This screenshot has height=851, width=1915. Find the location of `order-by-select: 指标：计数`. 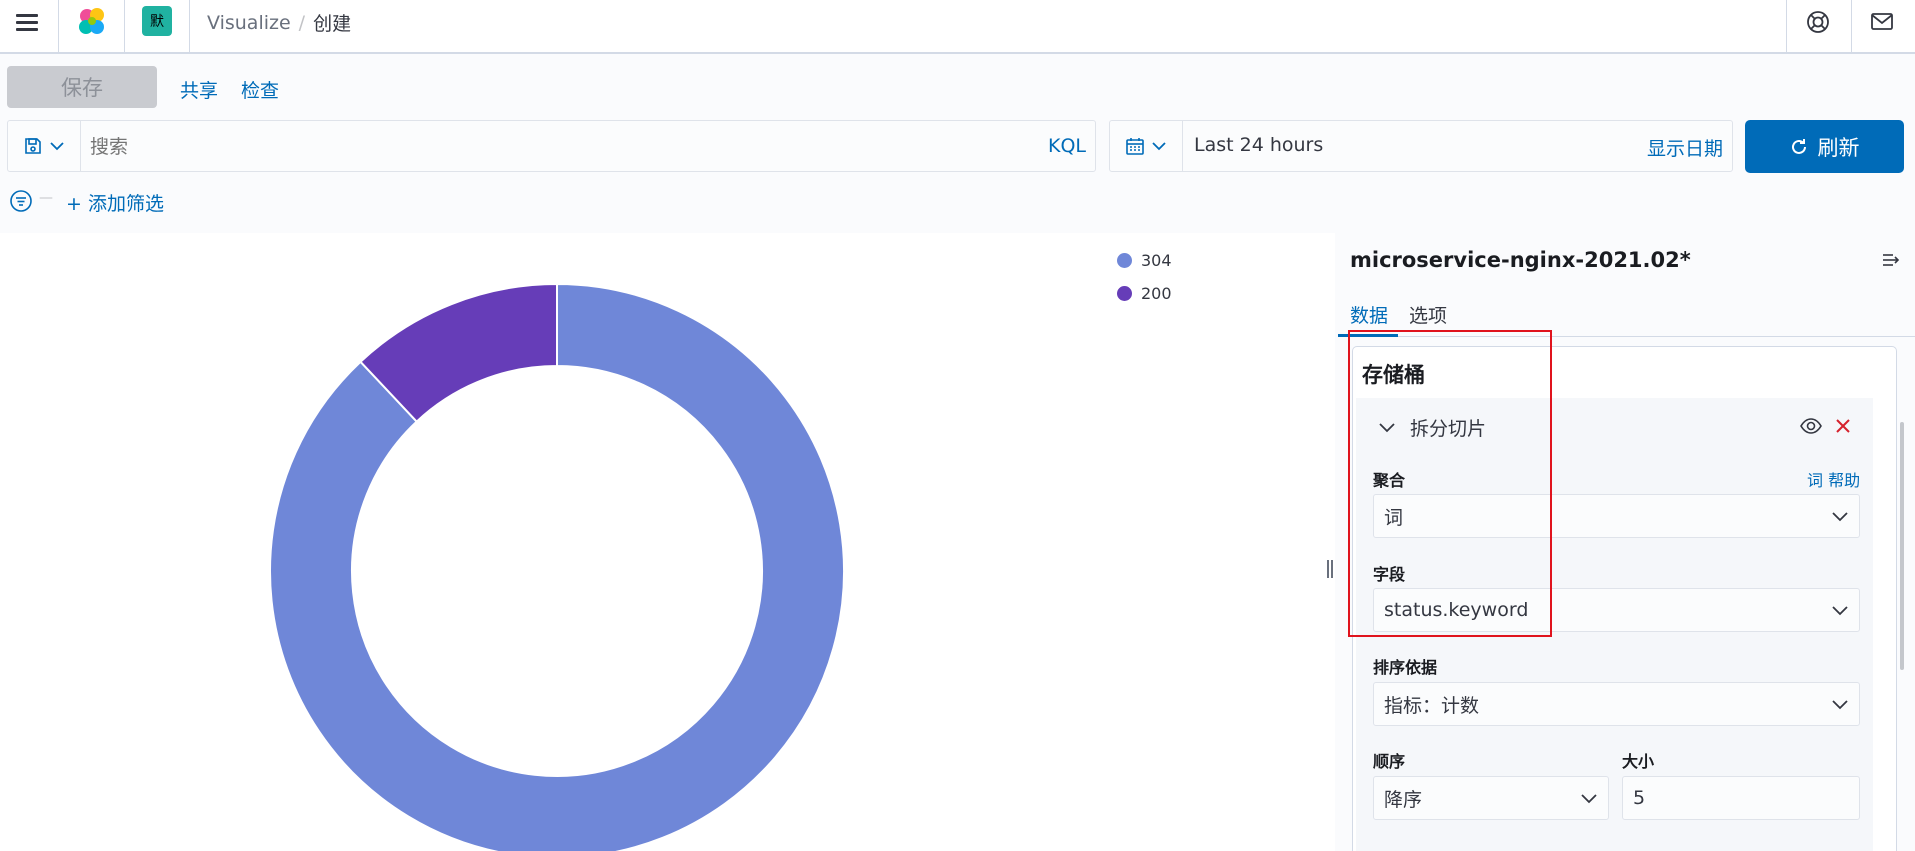

order-by-select: 指标：计数 is located at coordinates (1616, 704).